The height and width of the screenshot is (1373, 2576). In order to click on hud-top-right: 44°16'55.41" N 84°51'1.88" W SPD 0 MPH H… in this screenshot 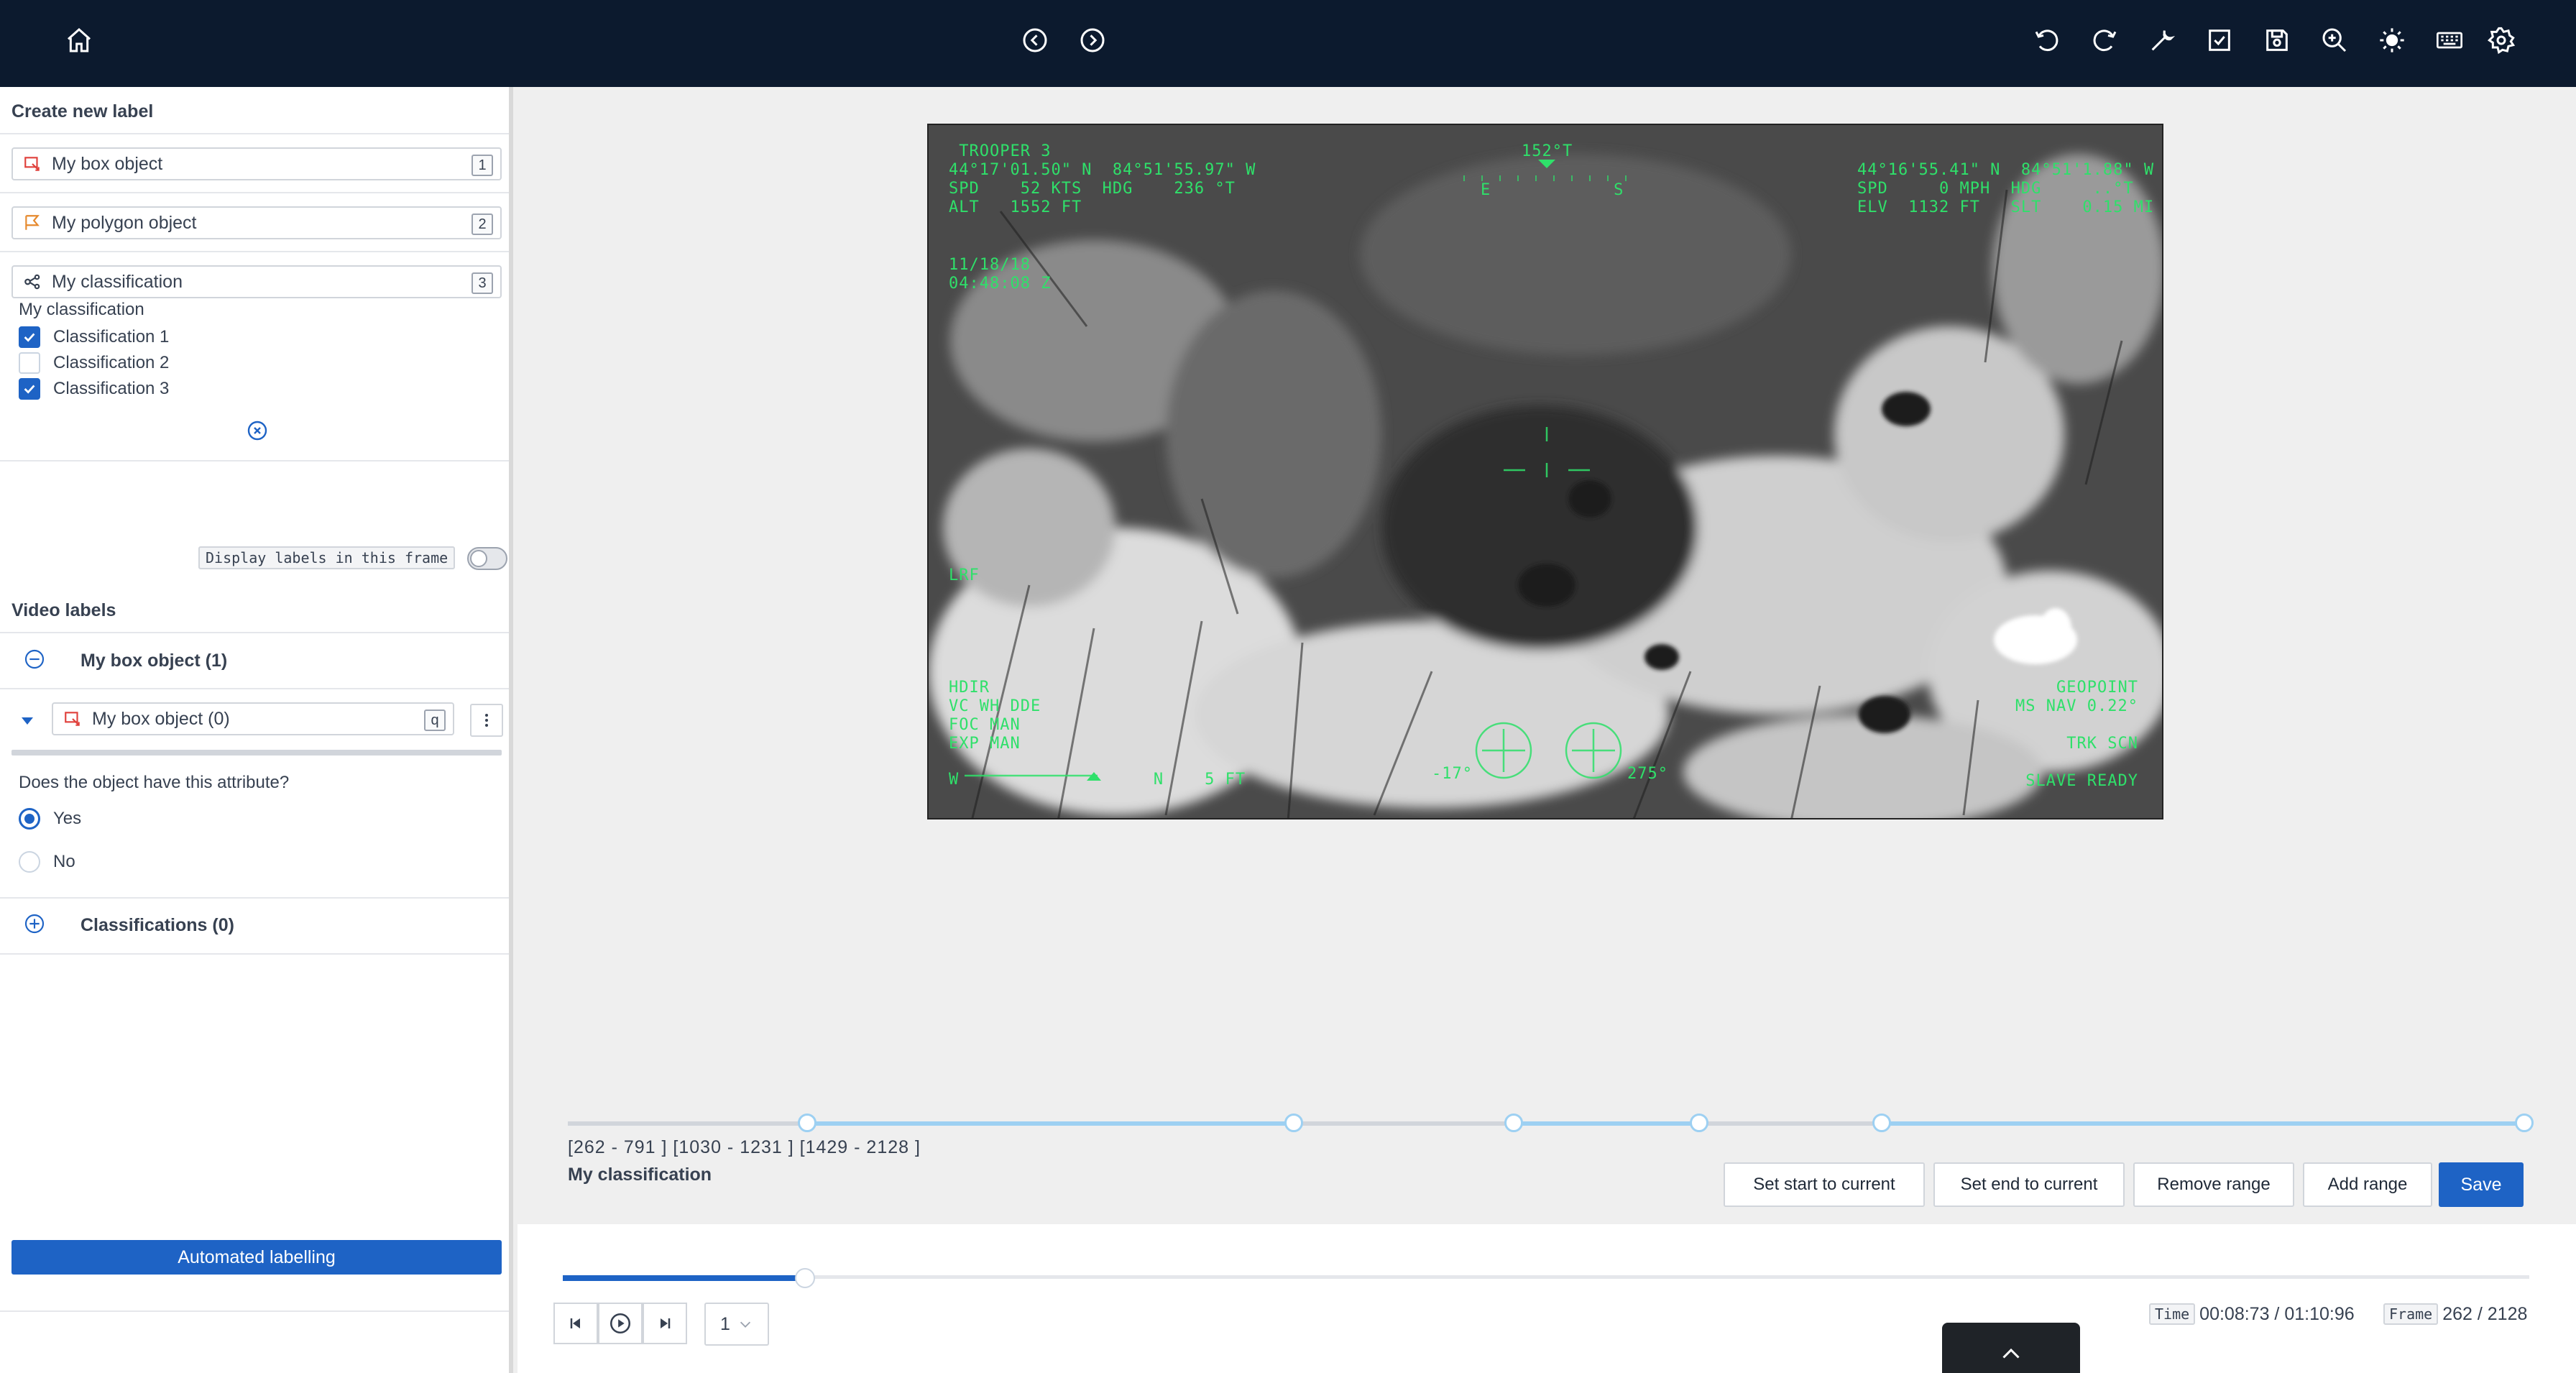, I will do `click(2006, 188)`.